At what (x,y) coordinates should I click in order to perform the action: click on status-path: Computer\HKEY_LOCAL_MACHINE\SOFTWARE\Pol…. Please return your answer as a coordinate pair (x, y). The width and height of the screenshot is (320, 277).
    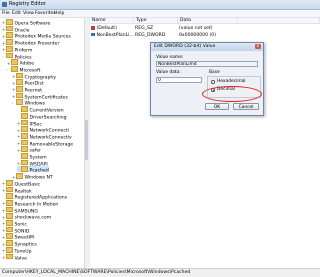
    Looking at the image, I should click on (96, 272).